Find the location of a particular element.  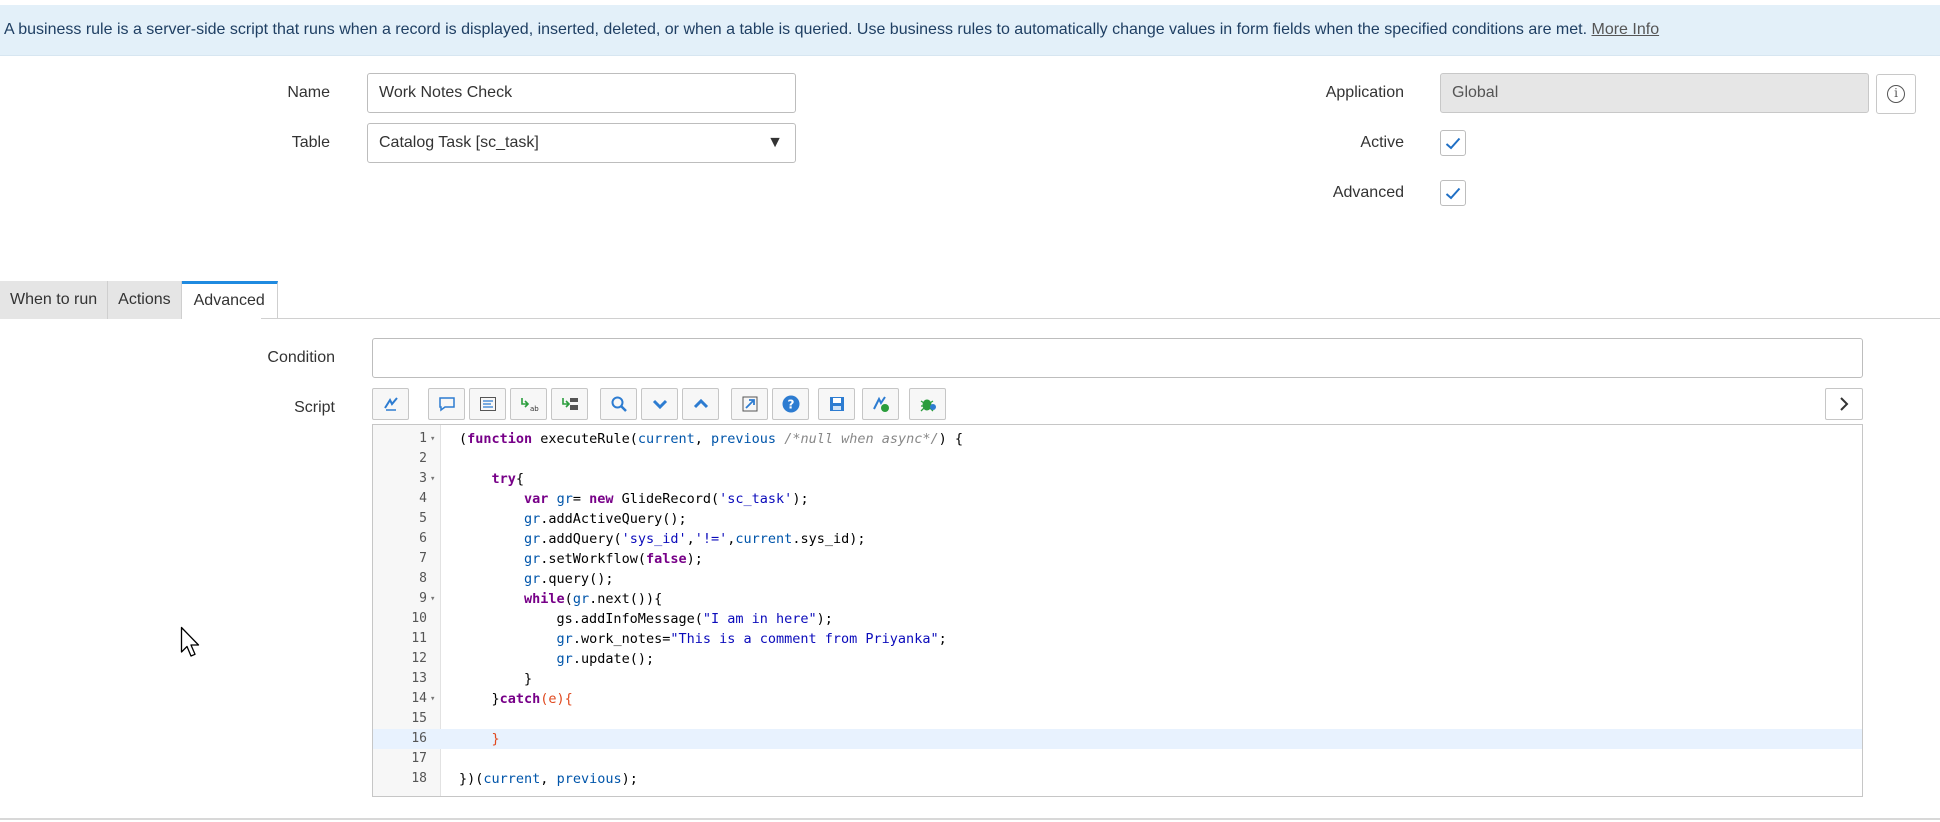

line-number: 11 is located at coordinates (419, 638).